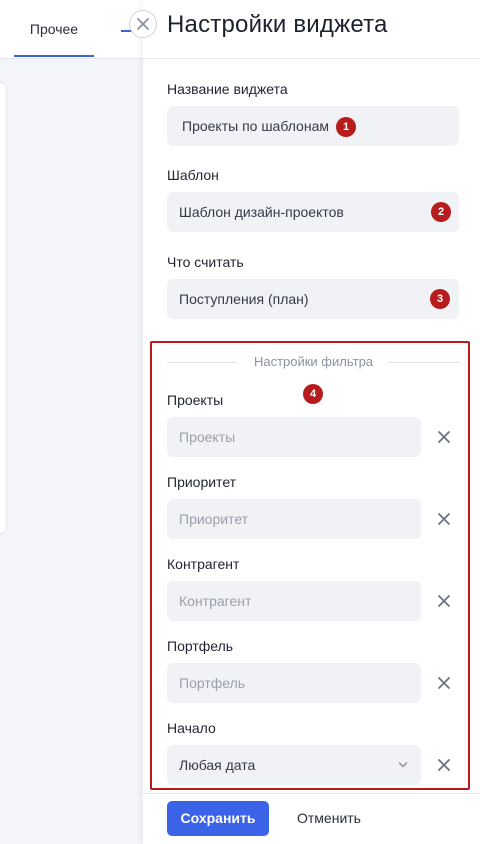  Describe the element at coordinates (294, 683) in the screenshot. I see `portfolio-input: Портфель` at that location.